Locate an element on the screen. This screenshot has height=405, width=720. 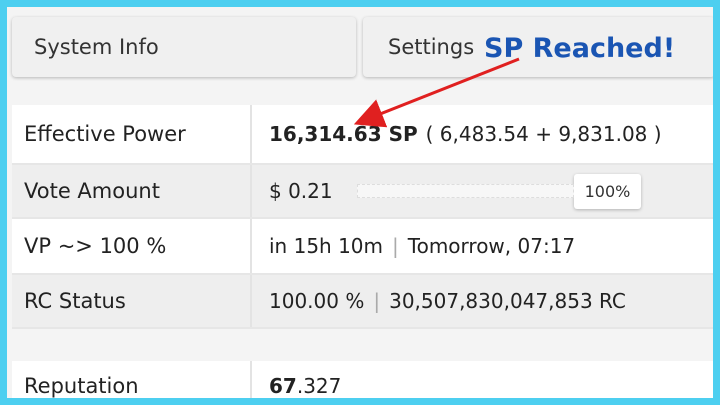
effective-power-breakdown: ( 6,483.54 + 9,831.08 ) is located at coordinates (543, 134).